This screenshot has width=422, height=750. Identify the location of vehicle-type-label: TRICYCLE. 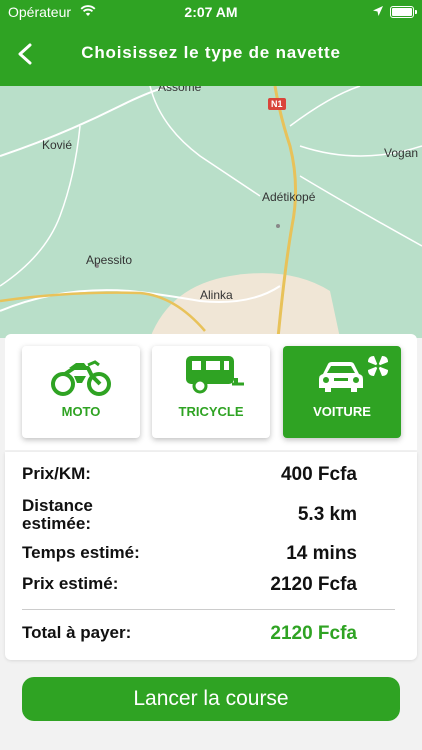
(211, 411).